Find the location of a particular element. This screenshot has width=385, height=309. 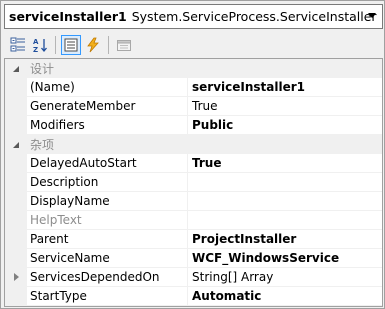

property-row-parent: Parent ProjectInstaller is located at coordinates (193, 239).